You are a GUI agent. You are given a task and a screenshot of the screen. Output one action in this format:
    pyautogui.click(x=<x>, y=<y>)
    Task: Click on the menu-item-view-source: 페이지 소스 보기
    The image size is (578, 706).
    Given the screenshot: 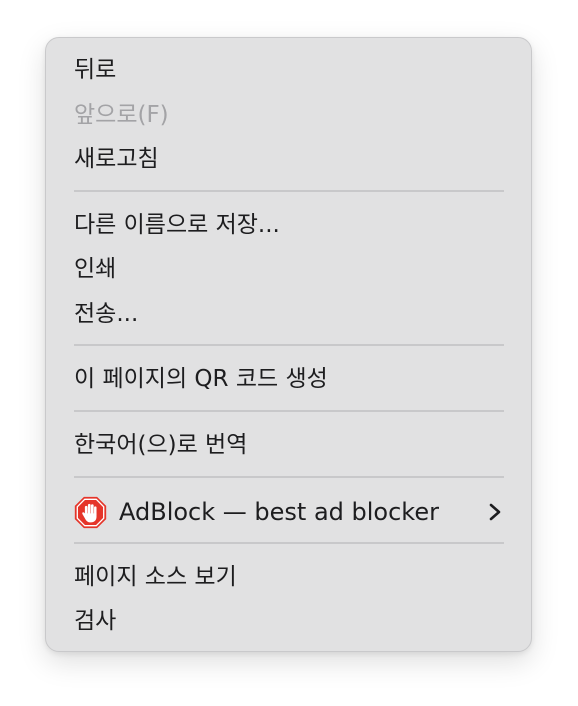 What is the action you would take?
    pyautogui.click(x=155, y=577)
    